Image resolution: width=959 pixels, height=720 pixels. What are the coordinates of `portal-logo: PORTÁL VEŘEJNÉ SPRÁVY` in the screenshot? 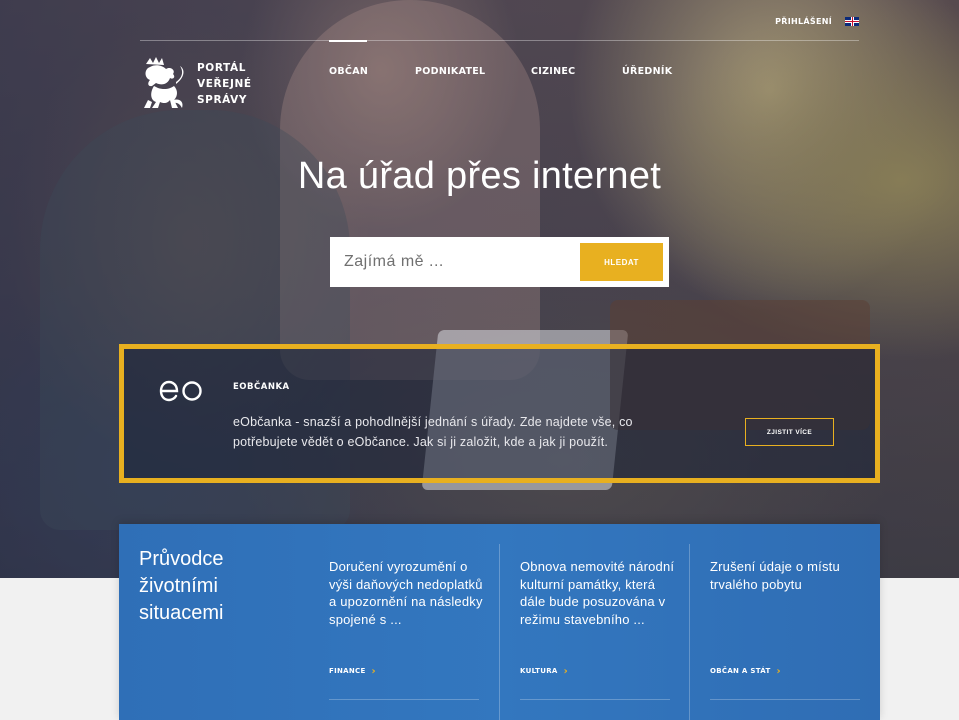 It's located at (205, 86).